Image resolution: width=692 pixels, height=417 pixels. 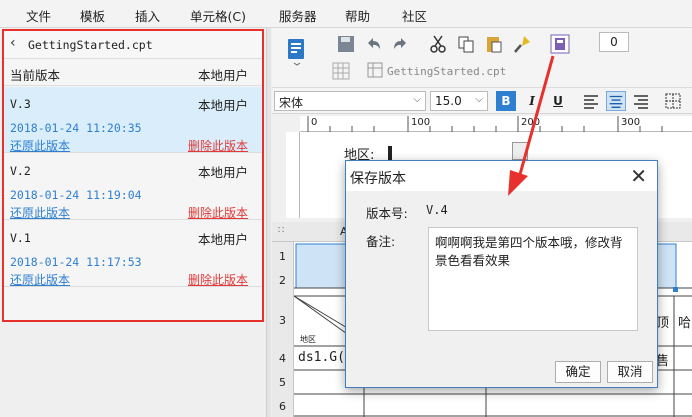 I want to click on align-left-icon, so click(x=591, y=101).